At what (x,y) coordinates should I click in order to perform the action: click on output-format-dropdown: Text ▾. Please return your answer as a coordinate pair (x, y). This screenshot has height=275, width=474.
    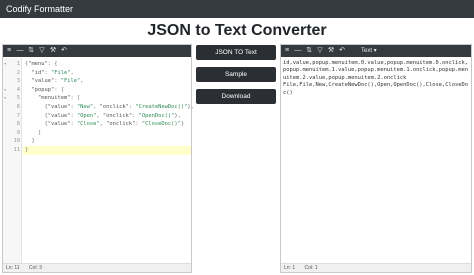
    Looking at the image, I should click on (369, 51).